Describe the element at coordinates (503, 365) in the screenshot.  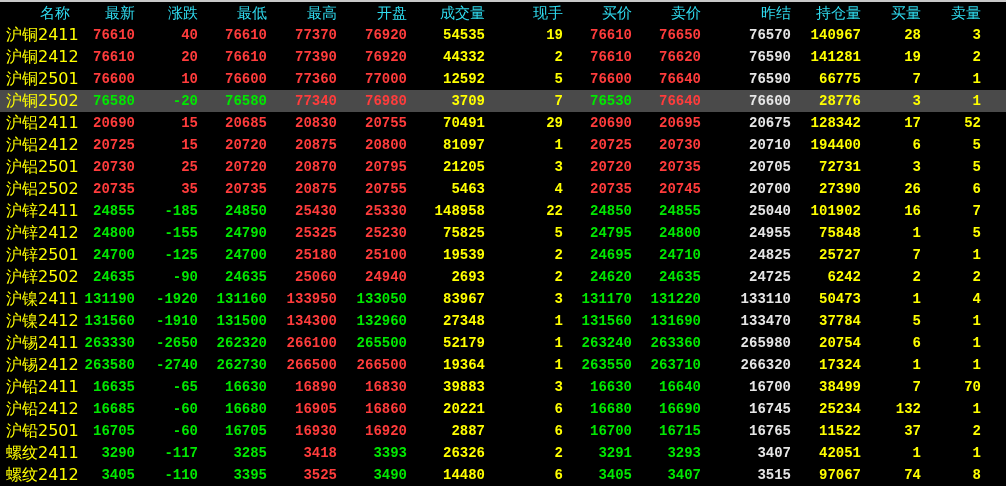
I see `quote-row: 沪锡2412 263580 -2740 262730 266500 266500 19364 1 263550 263710 266320 17324 1 1` at that location.